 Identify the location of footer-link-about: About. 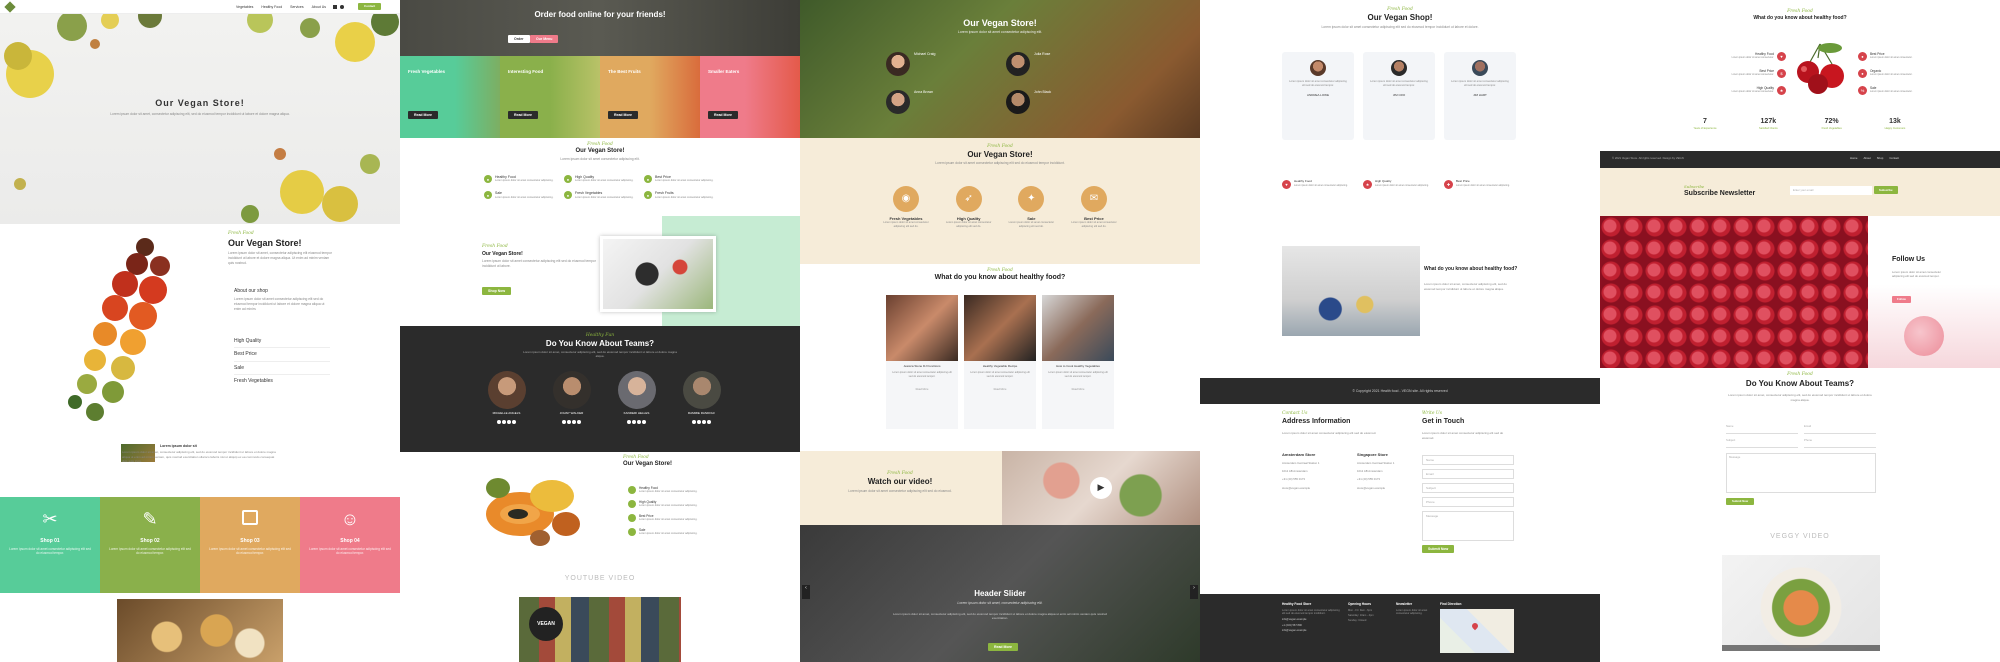
(1866, 158).